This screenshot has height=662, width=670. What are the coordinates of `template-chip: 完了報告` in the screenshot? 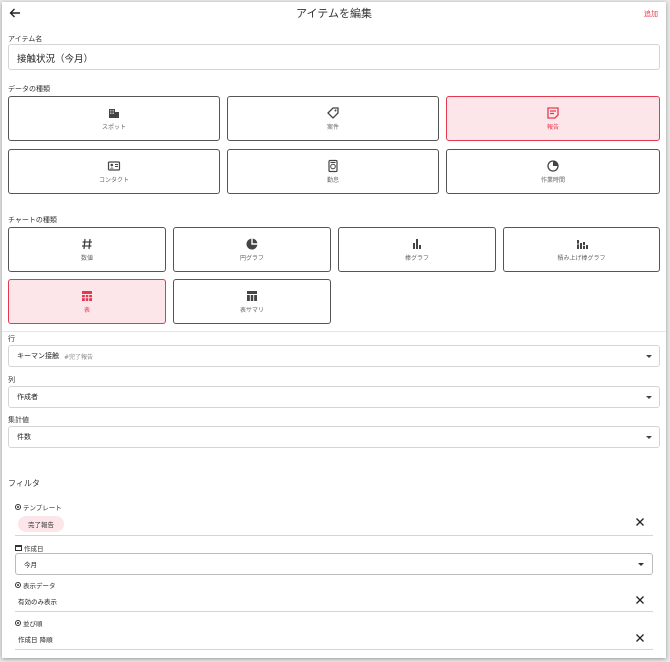 It's located at (41, 523).